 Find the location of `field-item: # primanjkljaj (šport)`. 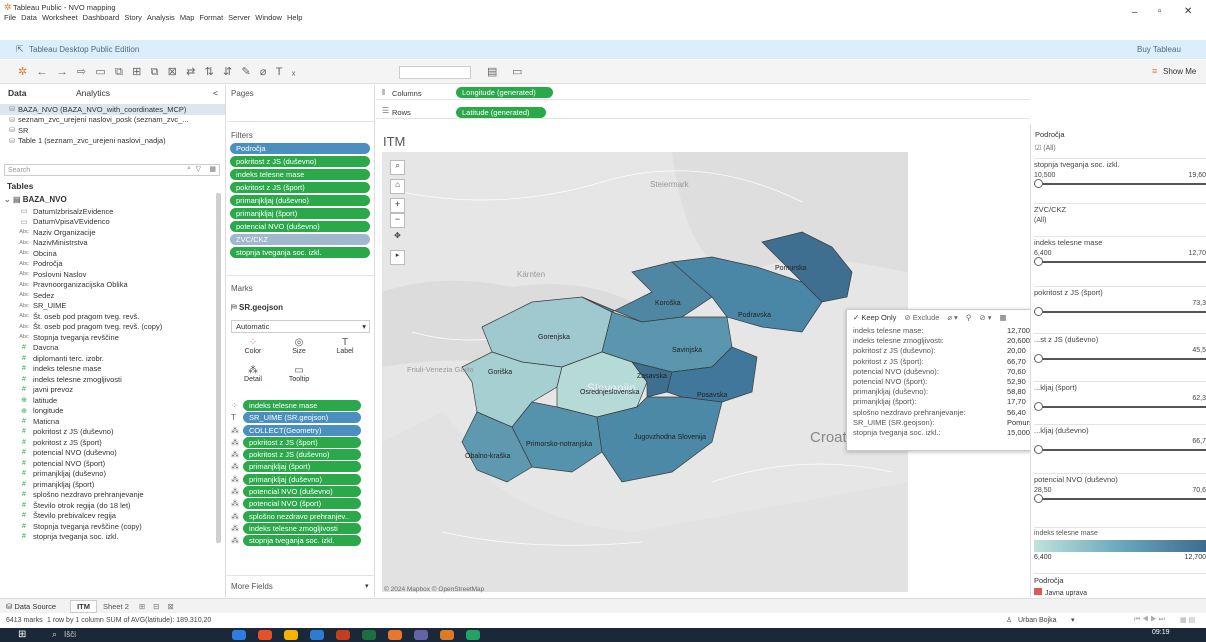

field-item: # primanjkljaj (šport) is located at coordinates (116, 484).